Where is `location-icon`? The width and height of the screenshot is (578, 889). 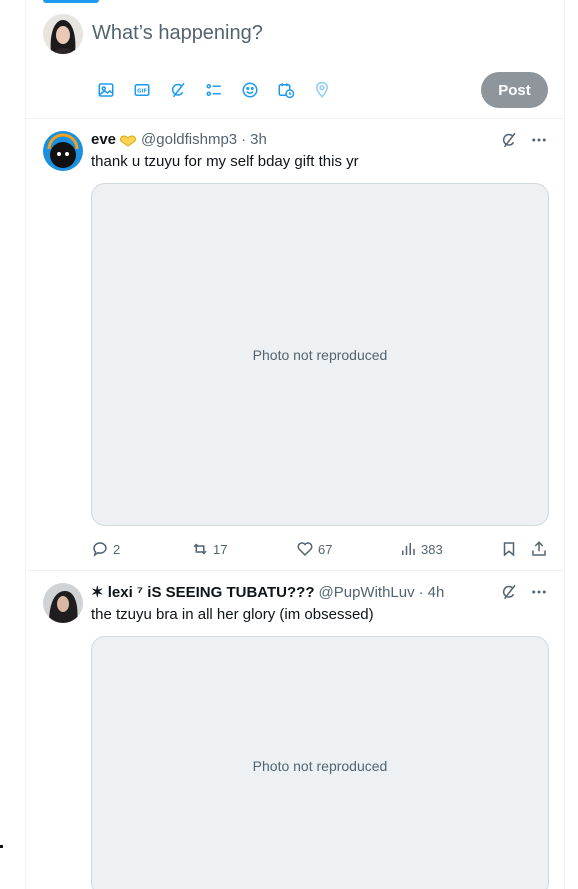
location-icon is located at coordinates (322, 90).